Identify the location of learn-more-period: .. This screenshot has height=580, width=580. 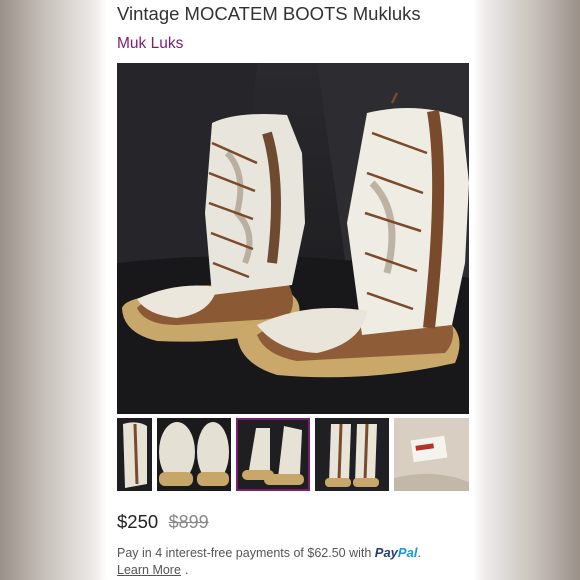
(187, 570).